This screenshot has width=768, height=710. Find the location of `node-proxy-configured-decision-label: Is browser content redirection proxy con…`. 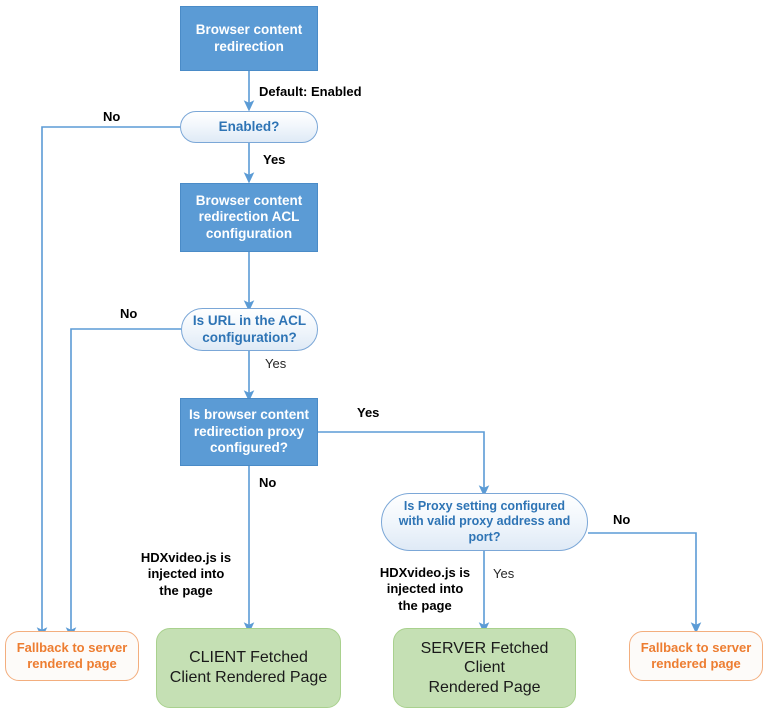

node-proxy-configured-decision-label: Is browser content redirection proxy con… is located at coordinates (249, 431).